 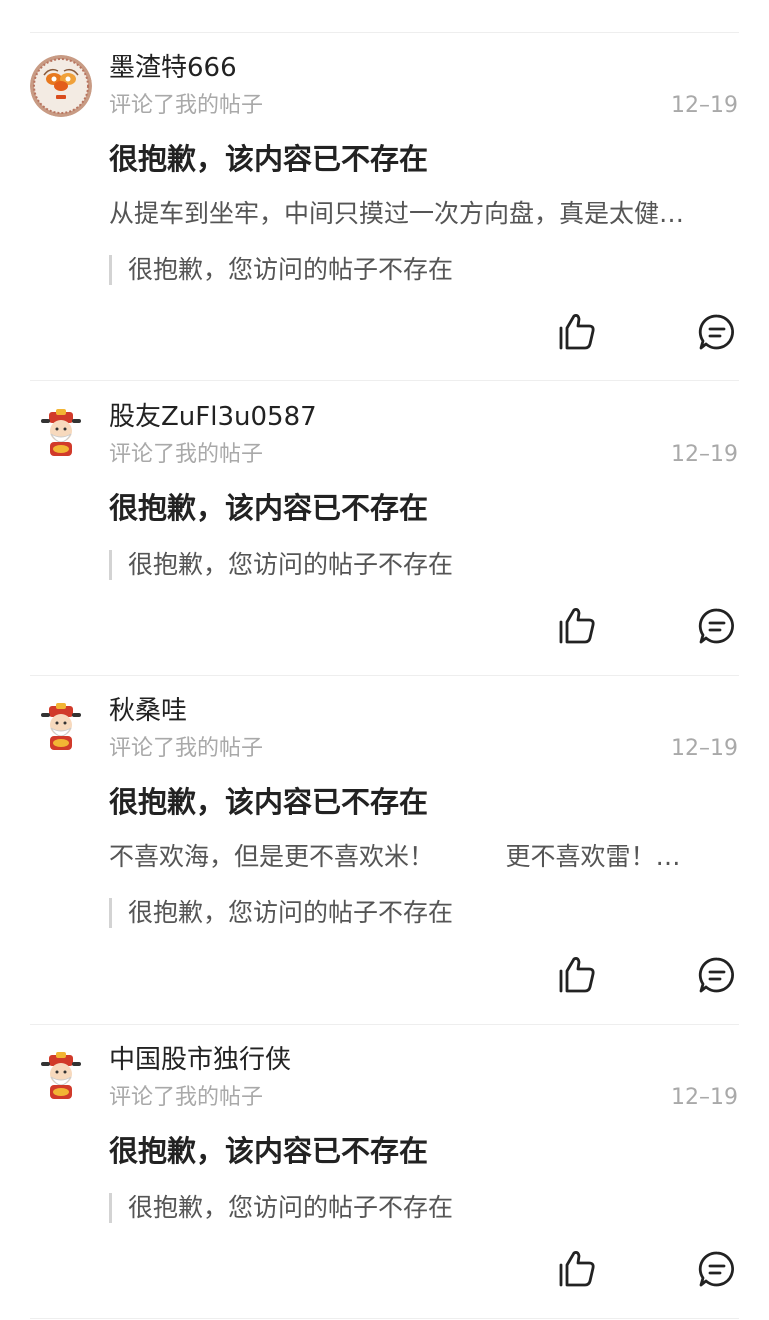 I want to click on username: 墨渣特666, so click(x=173, y=68).